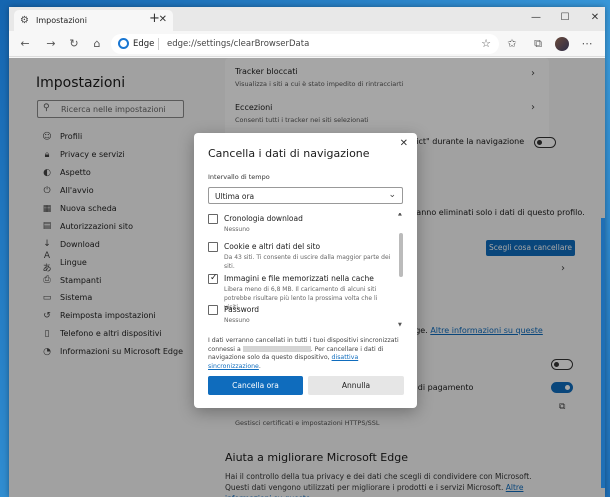 The width and height of the screenshot is (610, 497). What do you see at coordinates (213, 278) in the screenshot?
I see `checkbox-checked` at bounding box center [213, 278].